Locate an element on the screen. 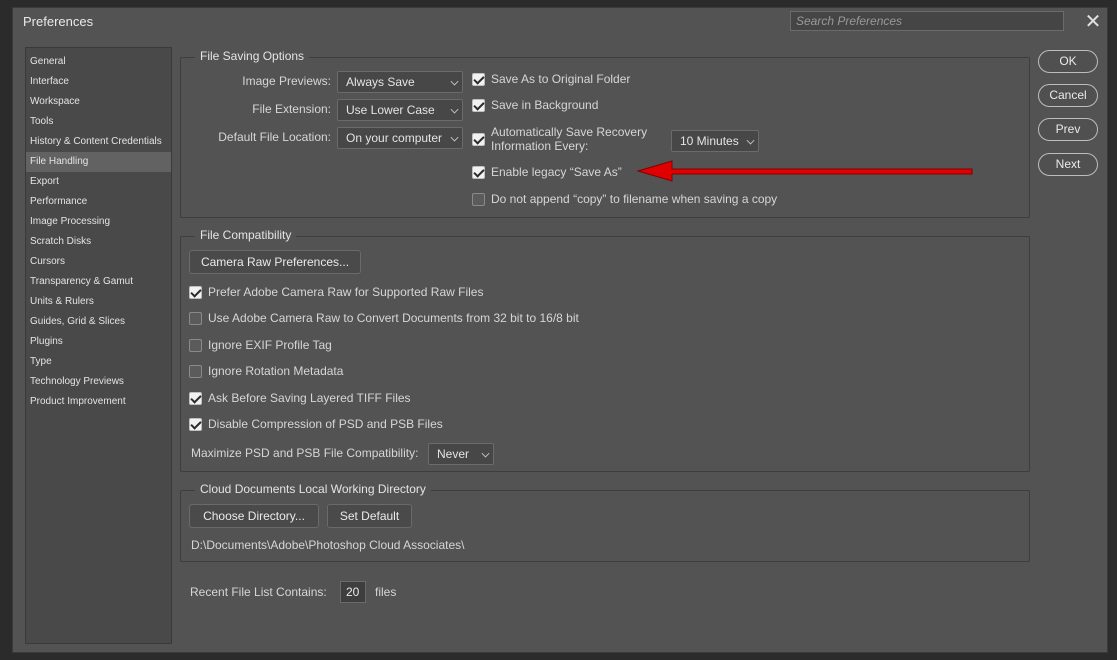 This screenshot has height=660, width=1117. image-previews-select: Always Save is located at coordinates (400, 82).